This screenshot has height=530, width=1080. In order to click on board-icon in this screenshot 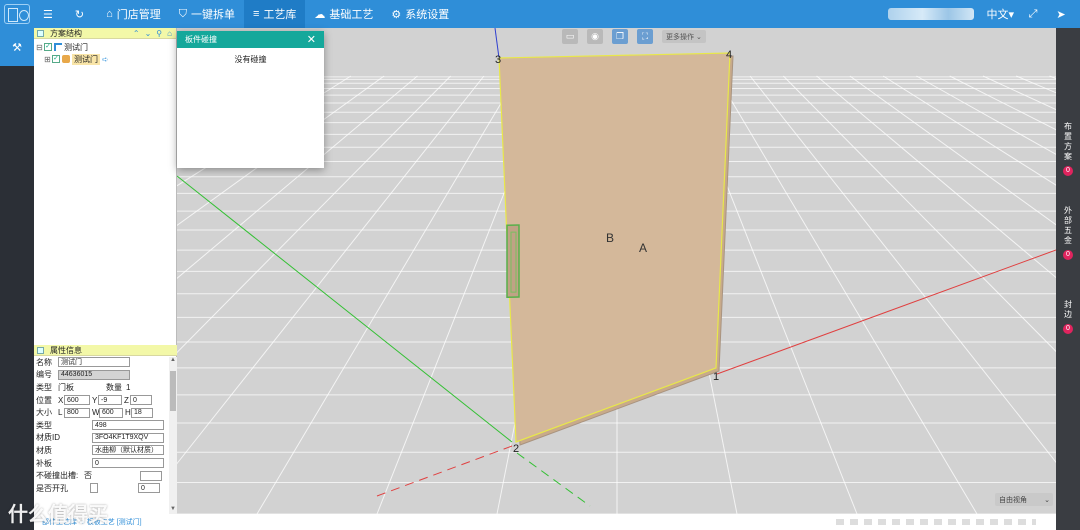, I will do `click(66, 59)`.